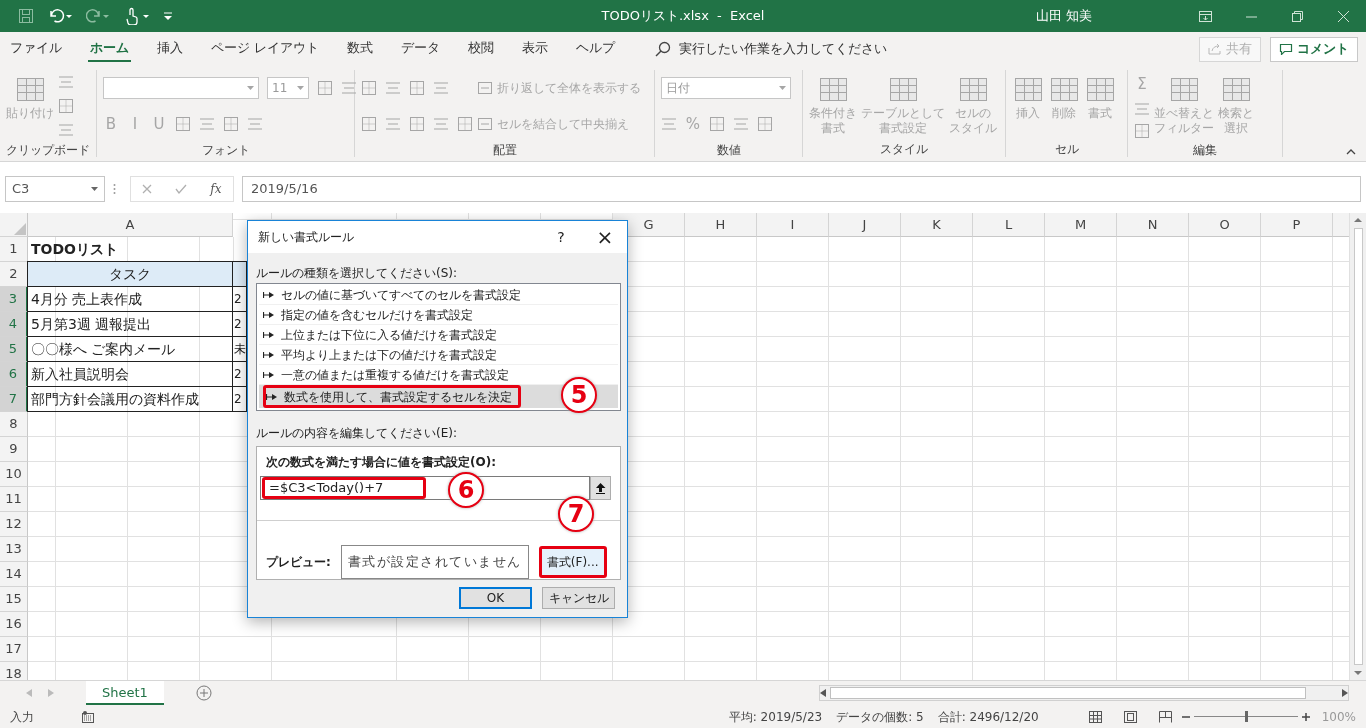 The width and height of the screenshot is (1366, 728). I want to click on tell-me-field: 実行したい作業を入力してください, so click(783, 49).